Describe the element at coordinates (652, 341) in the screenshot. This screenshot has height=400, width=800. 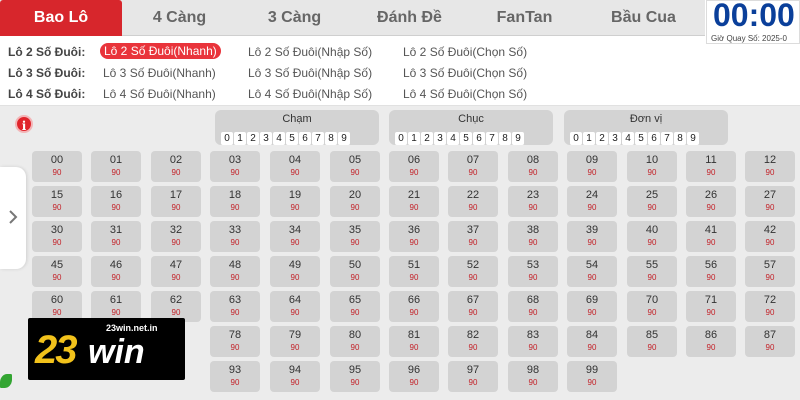
I see `number-cell: 85 90` at that location.